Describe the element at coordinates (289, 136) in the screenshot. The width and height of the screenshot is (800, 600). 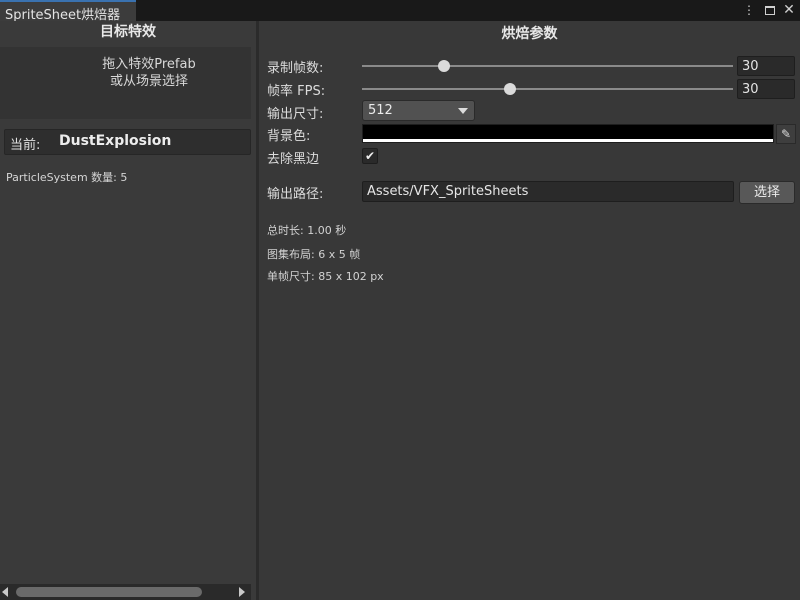
I see `background-color-label: 背景色:` at that location.